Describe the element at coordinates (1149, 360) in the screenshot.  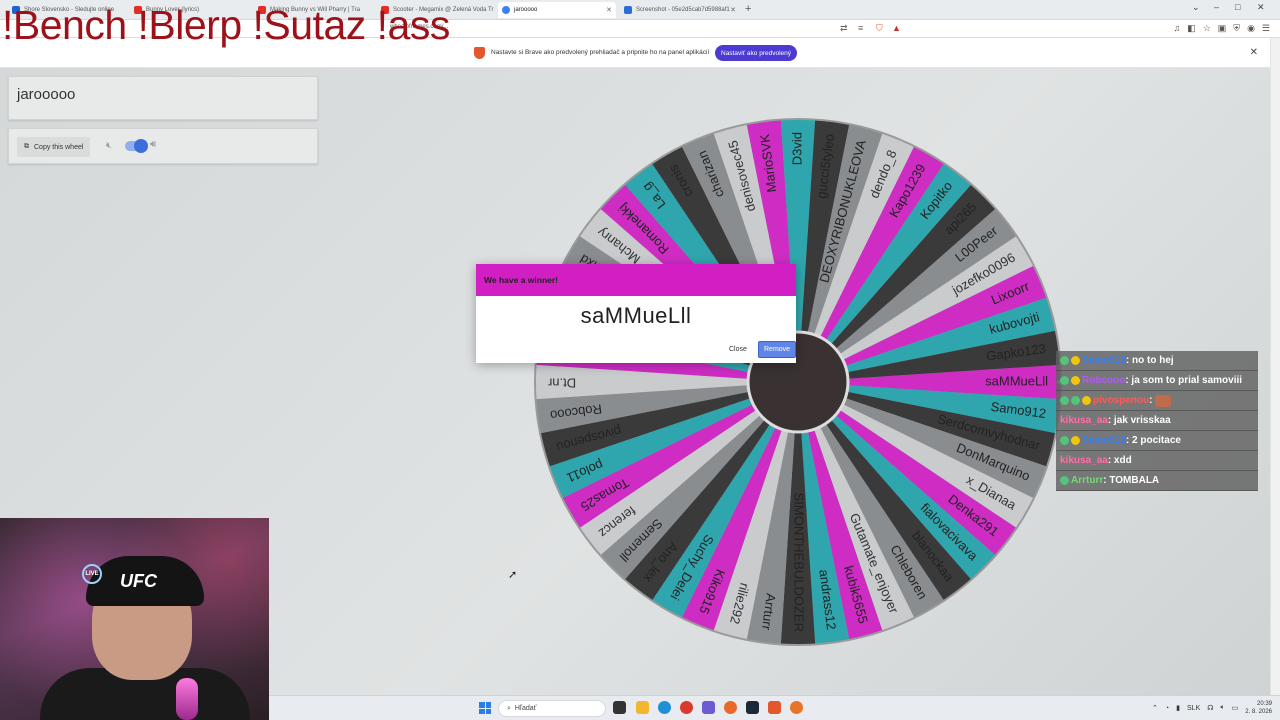
I see `chat-text: : no to hej` at that location.